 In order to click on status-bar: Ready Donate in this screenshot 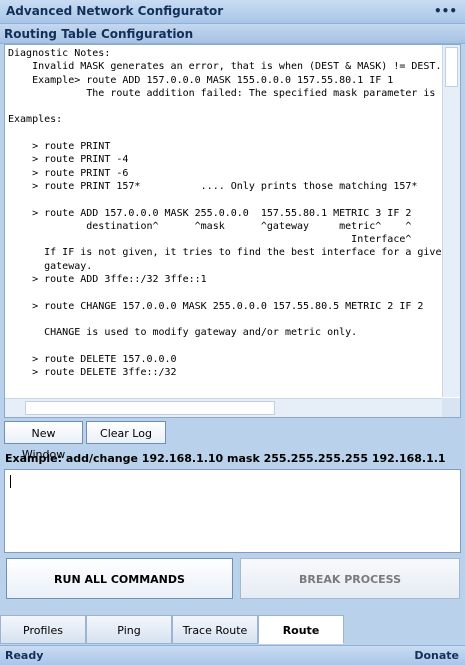, I will do `click(232, 655)`.